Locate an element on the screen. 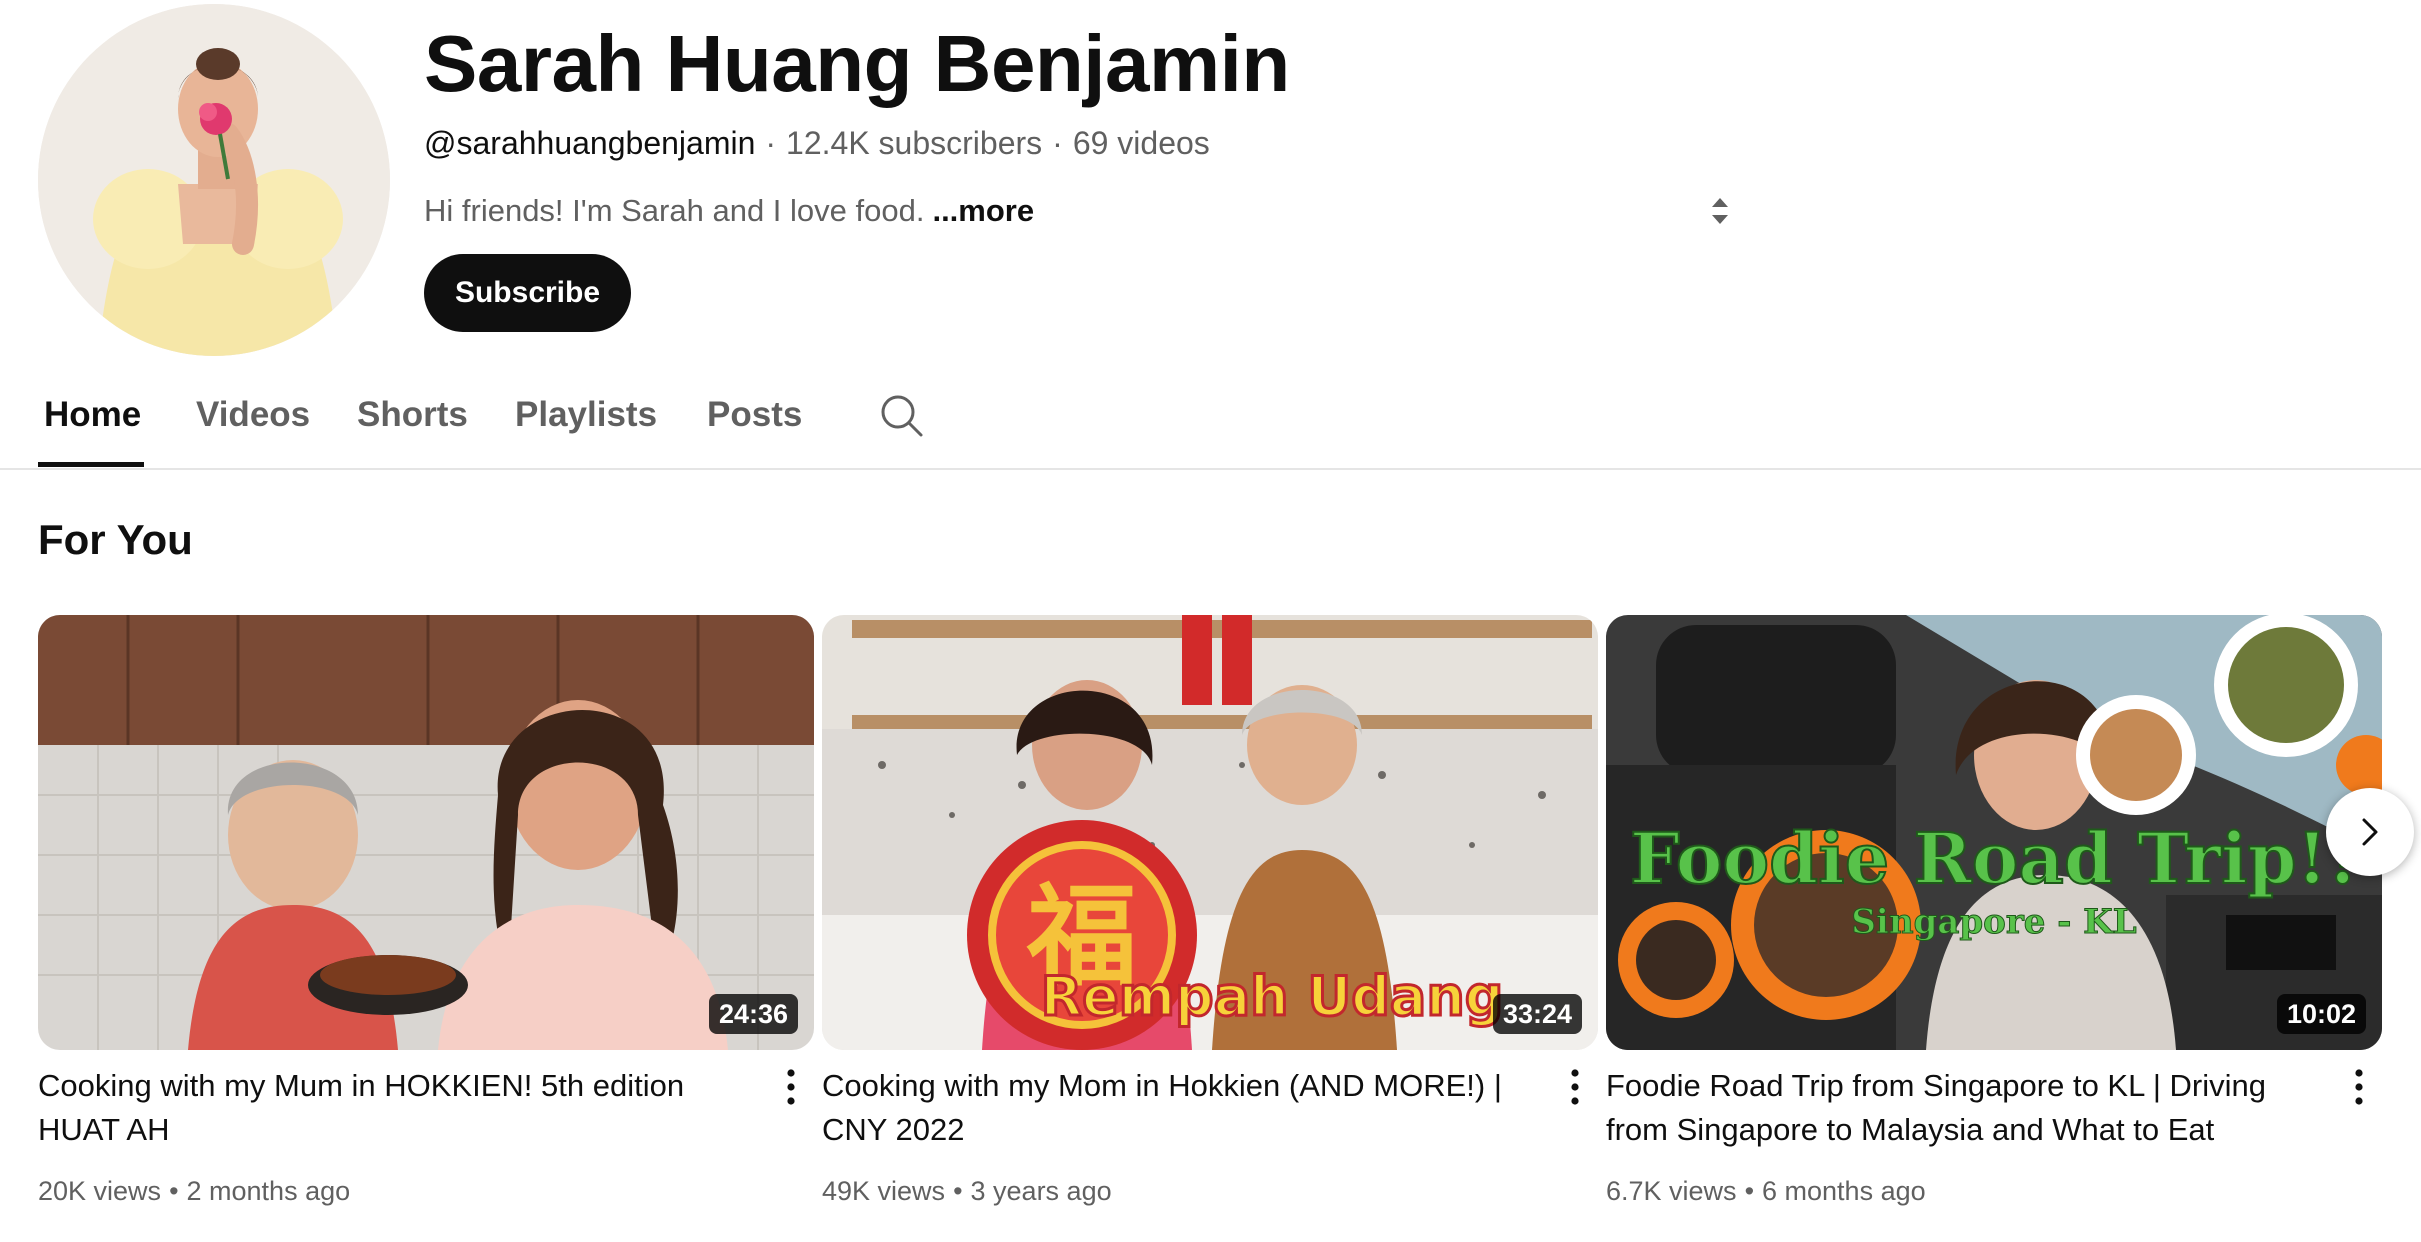  section-title: For You is located at coordinates (115, 539).